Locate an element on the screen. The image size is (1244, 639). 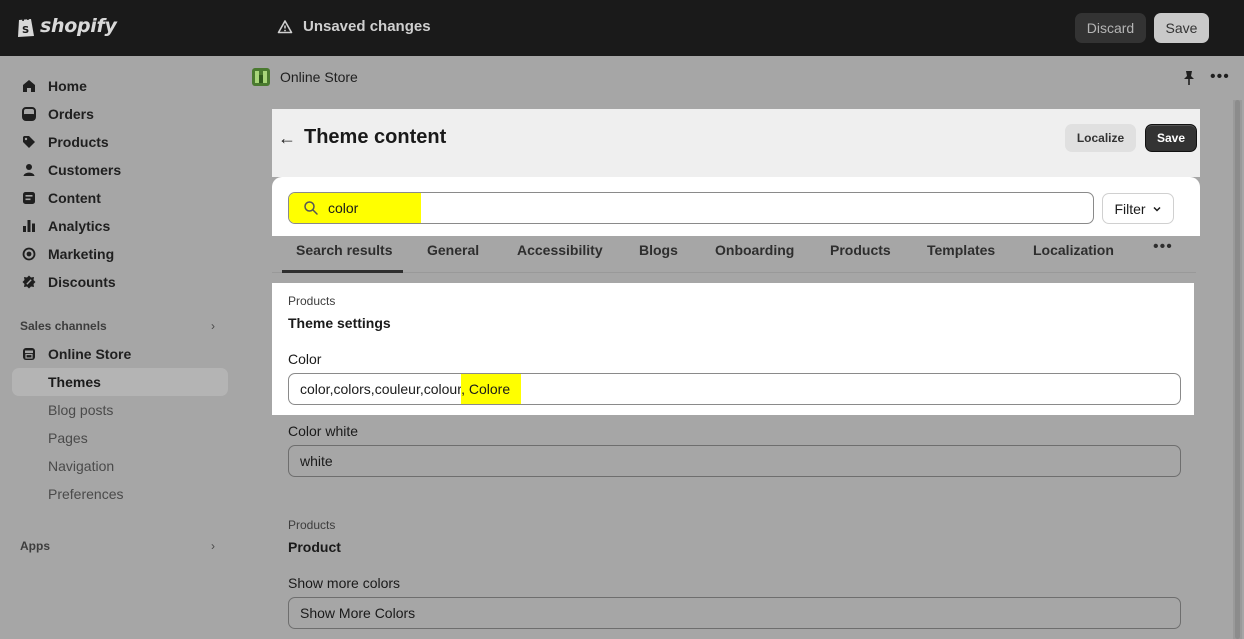
active-tab-indicator is located at coordinates (342, 271).